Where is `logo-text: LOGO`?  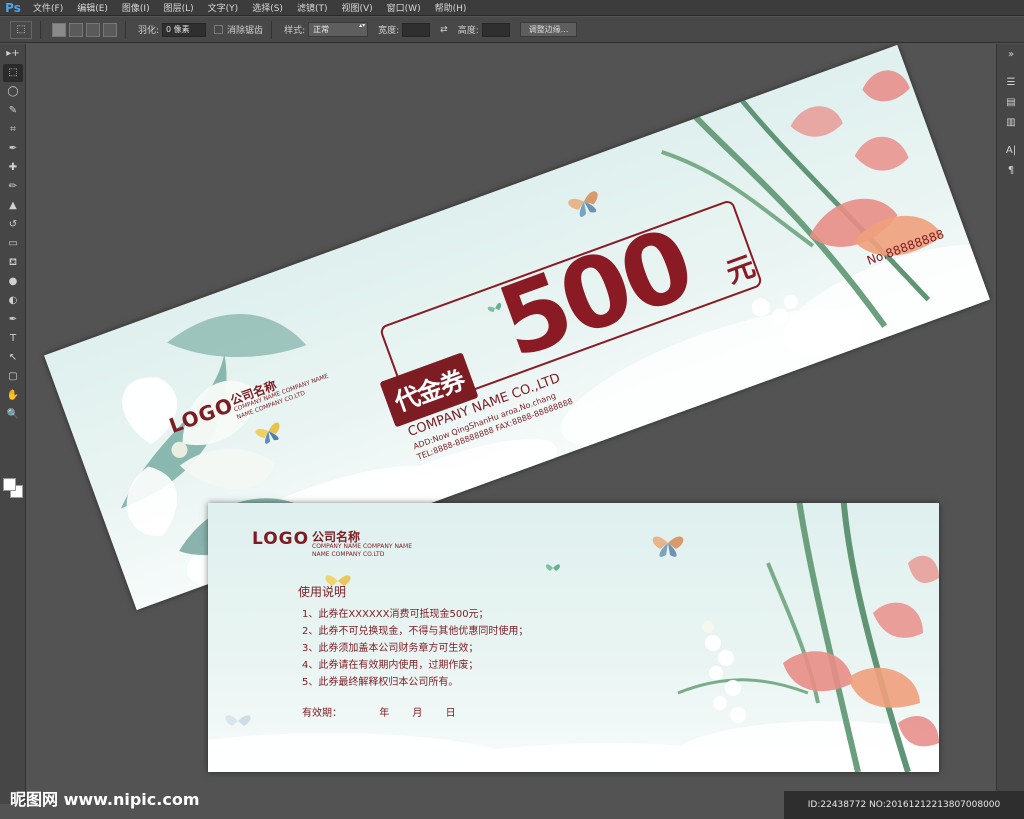
logo-text: LOGO is located at coordinates (281, 539).